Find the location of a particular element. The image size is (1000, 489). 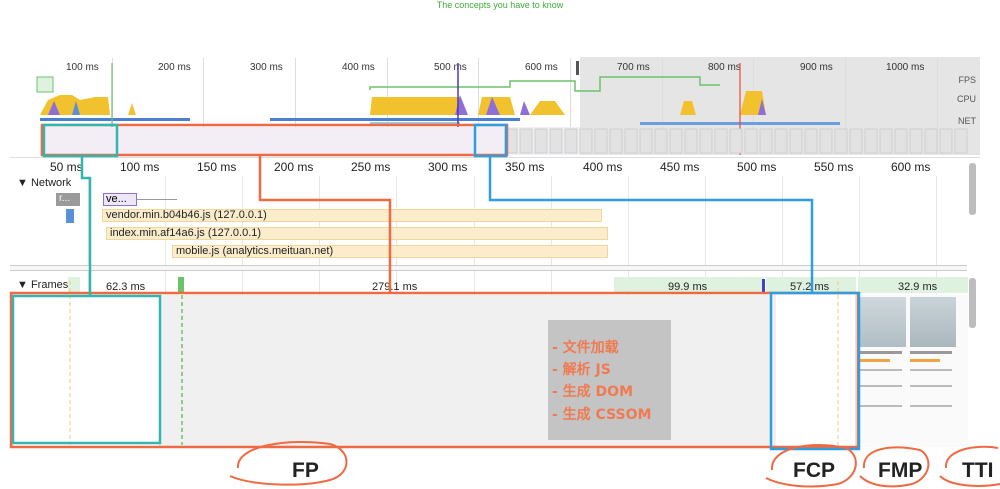

metric-label-fp: FP is located at coordinates (305, 470).